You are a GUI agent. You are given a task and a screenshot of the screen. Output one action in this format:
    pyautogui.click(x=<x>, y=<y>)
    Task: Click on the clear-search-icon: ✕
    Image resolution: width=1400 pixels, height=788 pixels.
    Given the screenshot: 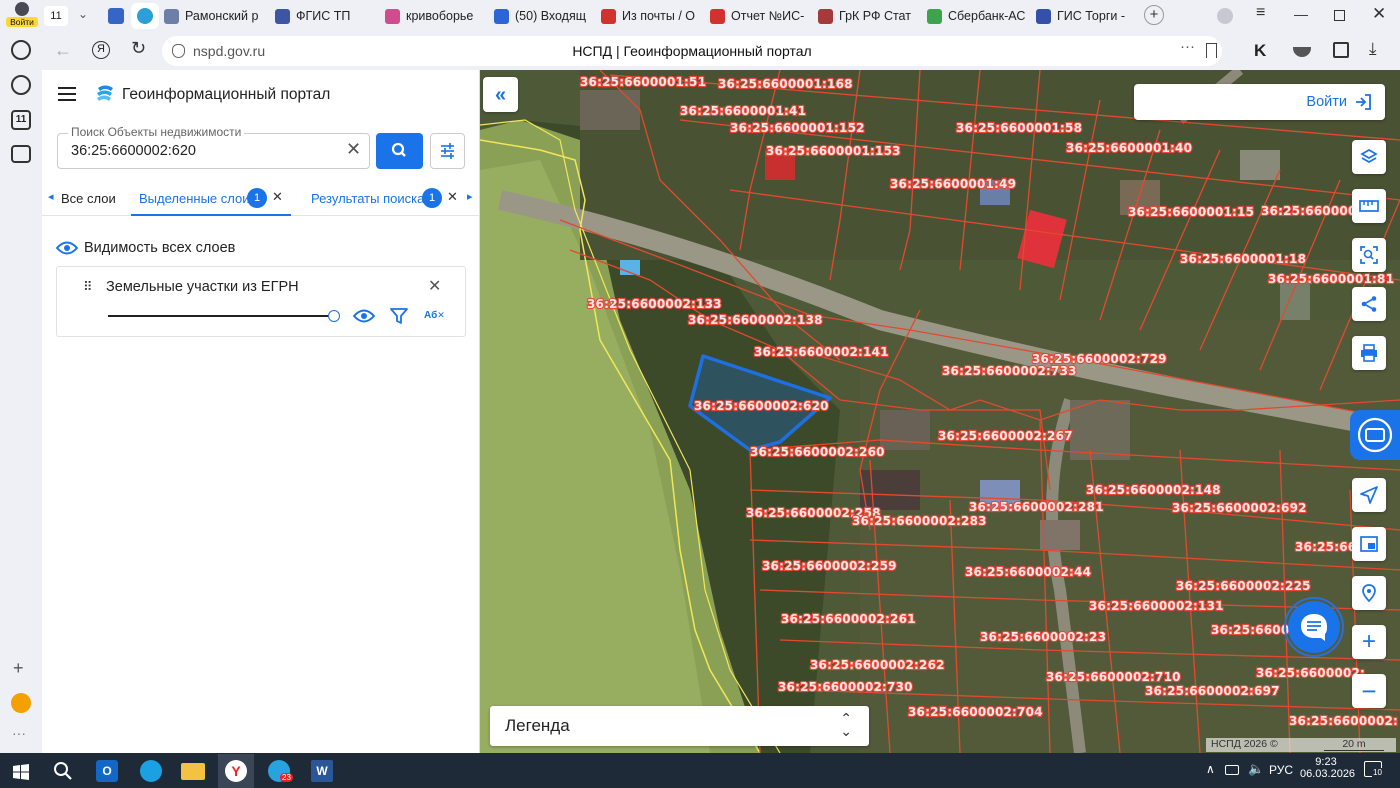 What is the action you would take?
    pyautogui.click(x=353, y=149)
    